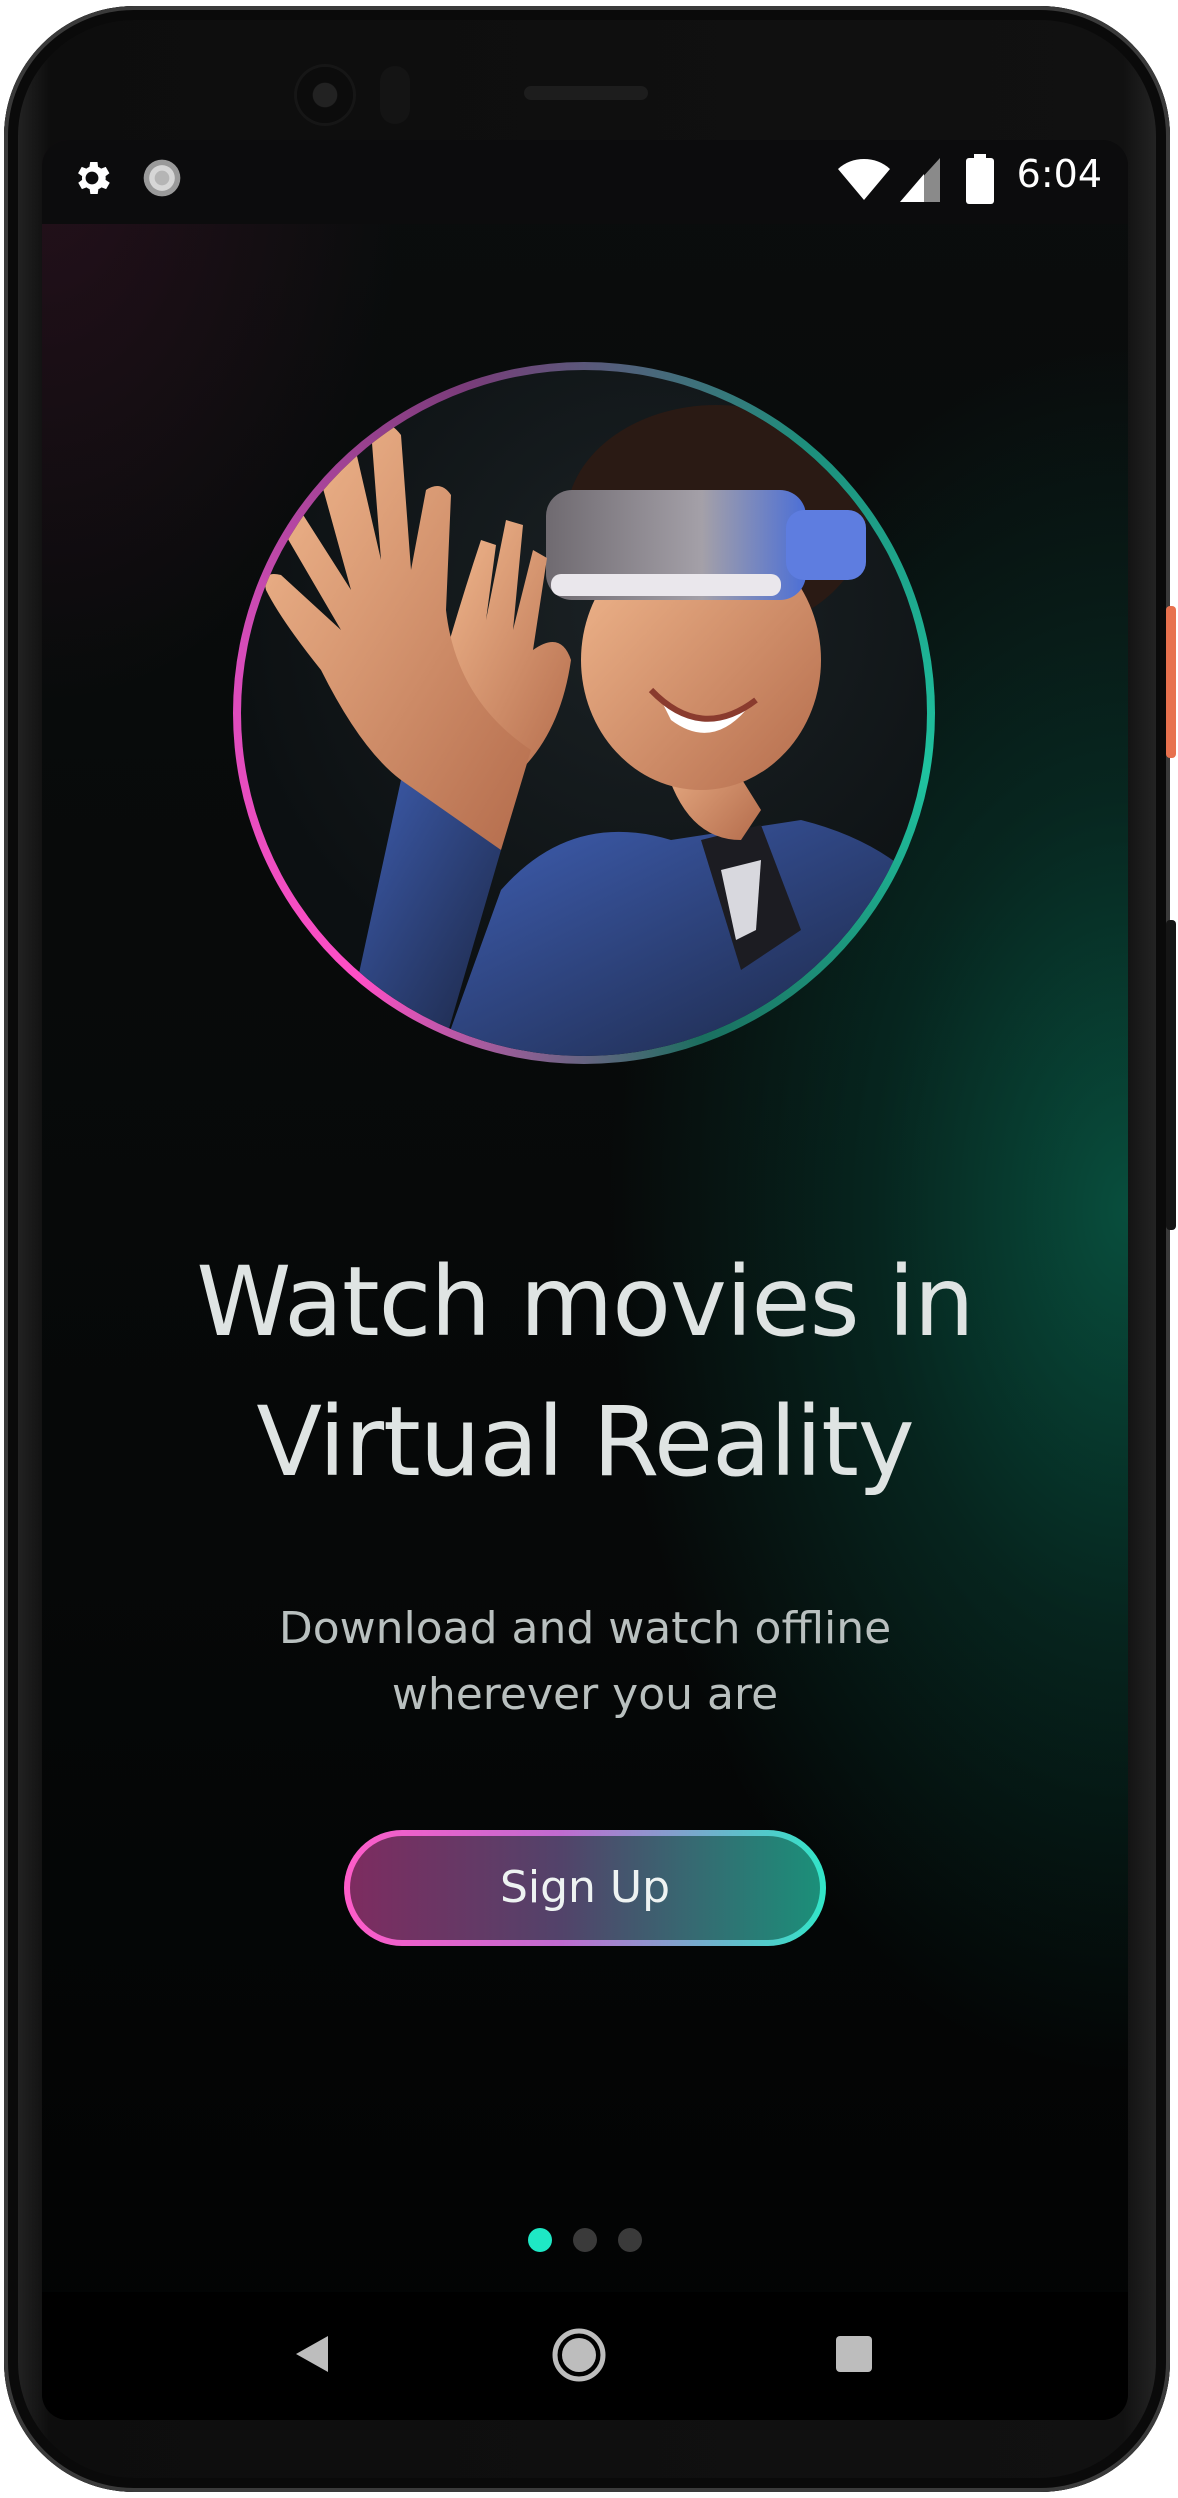 The width and height of the screenshot is (1178, 2498). I want to click on earpiece-speaker, so click(586, 93).